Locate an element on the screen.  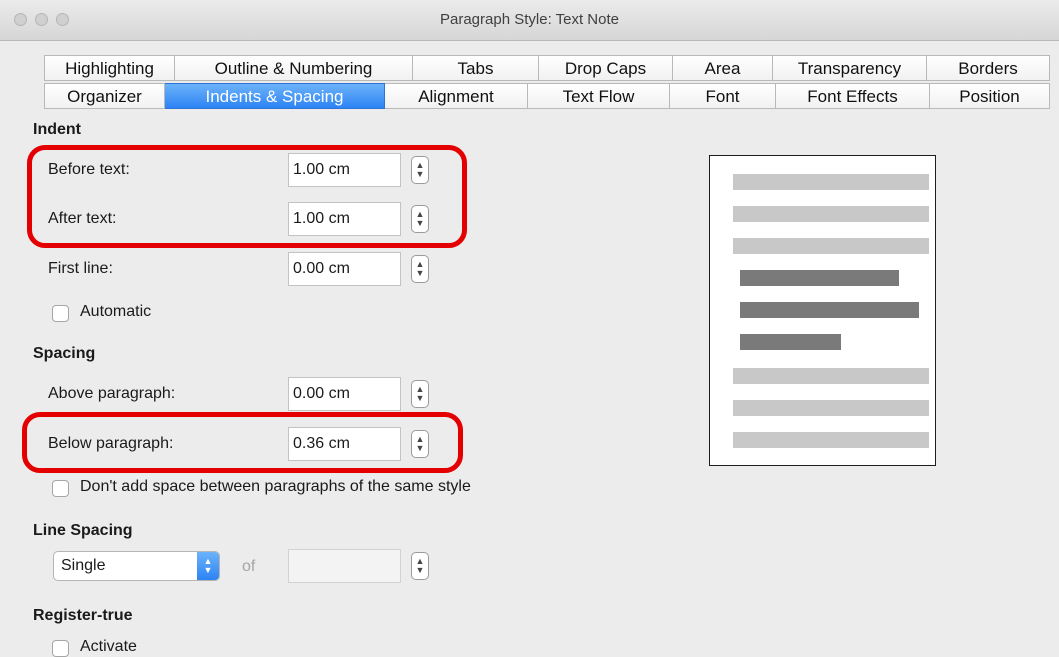
tab-outline-numbering: Outline & Numbering is located at coordinates (294, 68).